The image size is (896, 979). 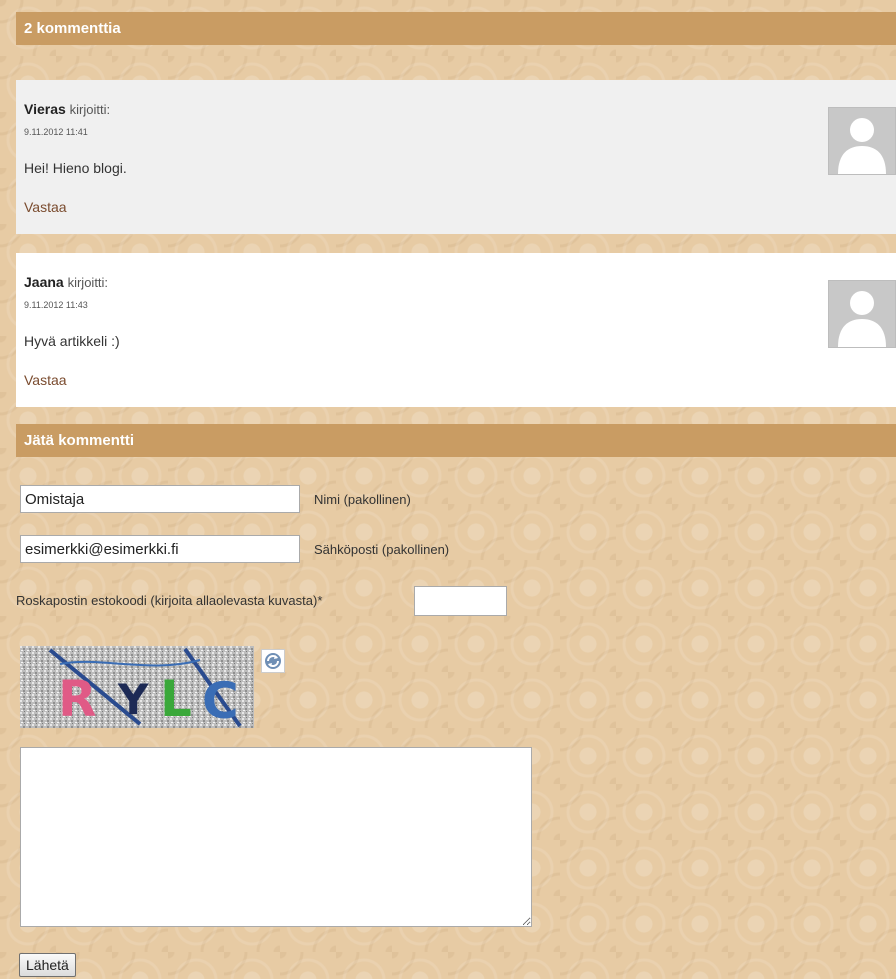 What do you see at coordinates (45, 109) in the screenshot?
I see `comment-author: Vieras` at bounding box center [45, 109].